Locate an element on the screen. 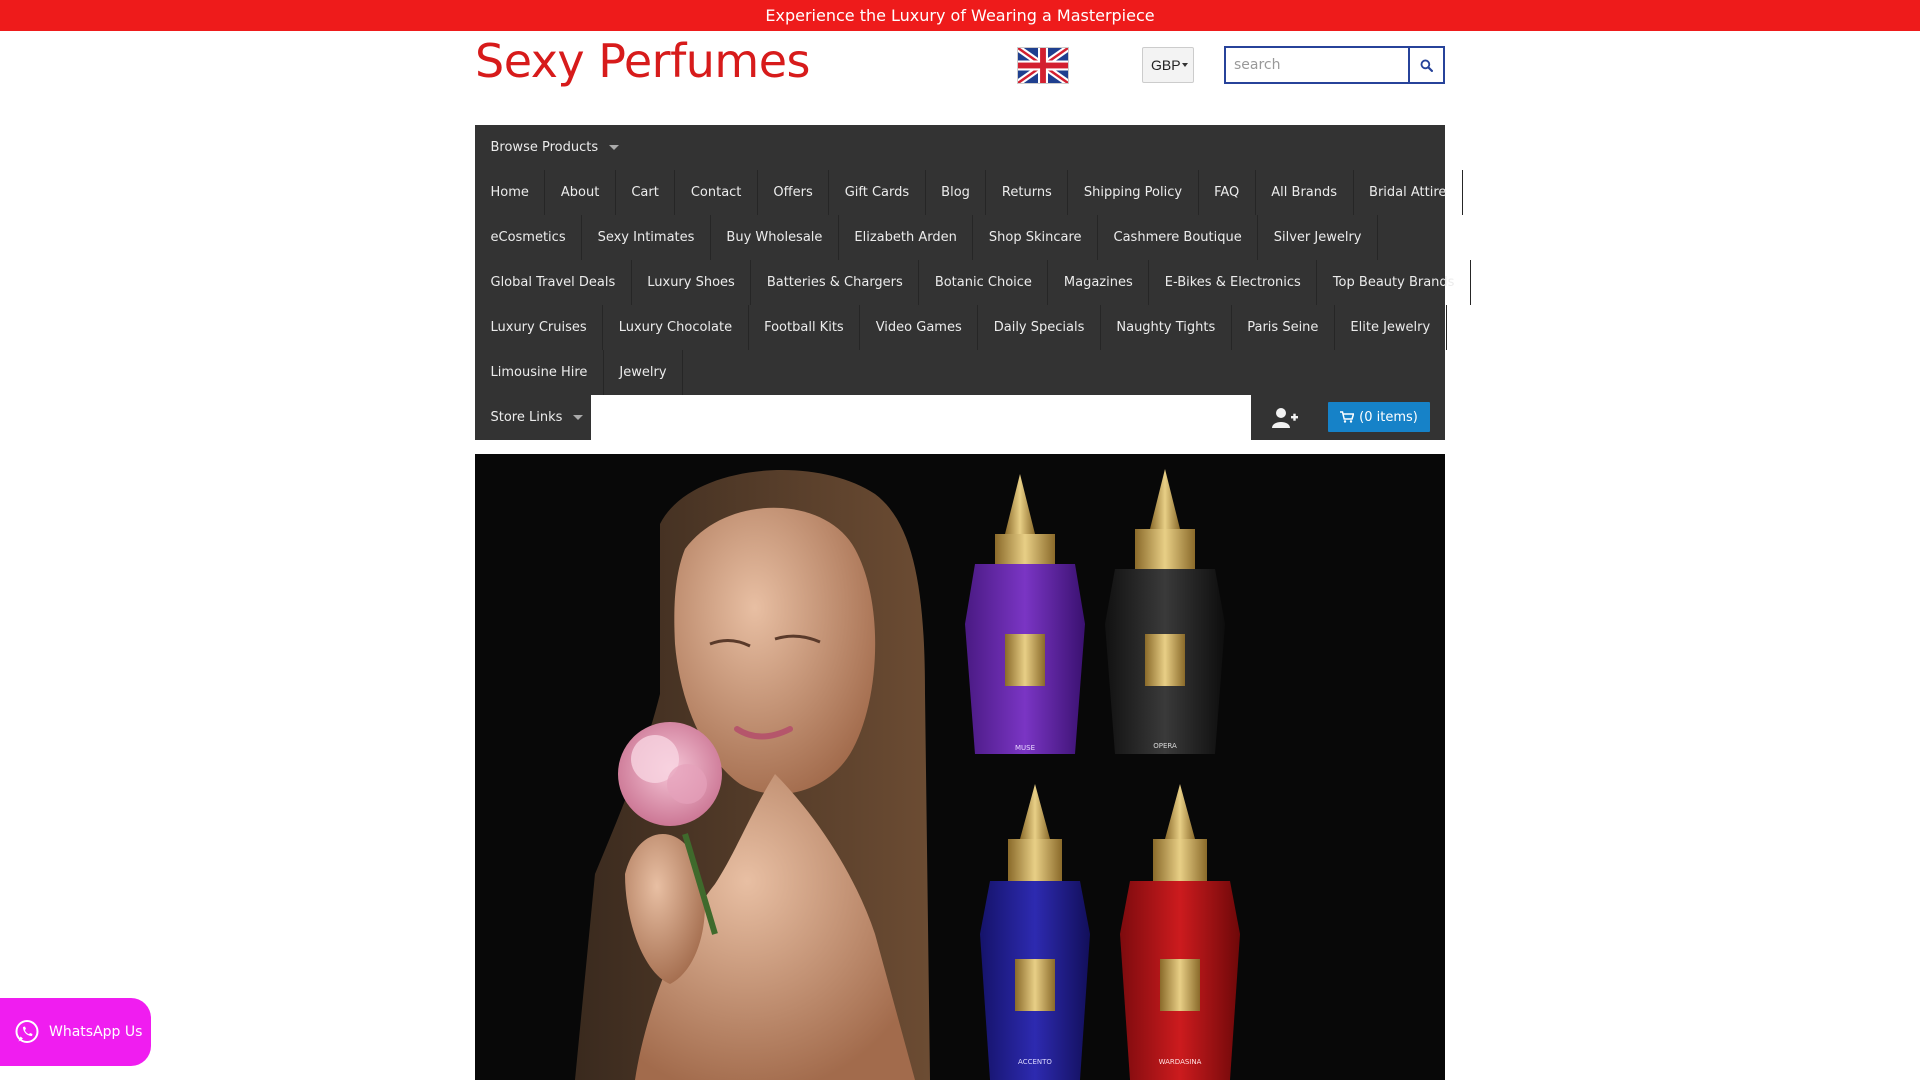  nav-blank-area is located at coordinates (921, 417).